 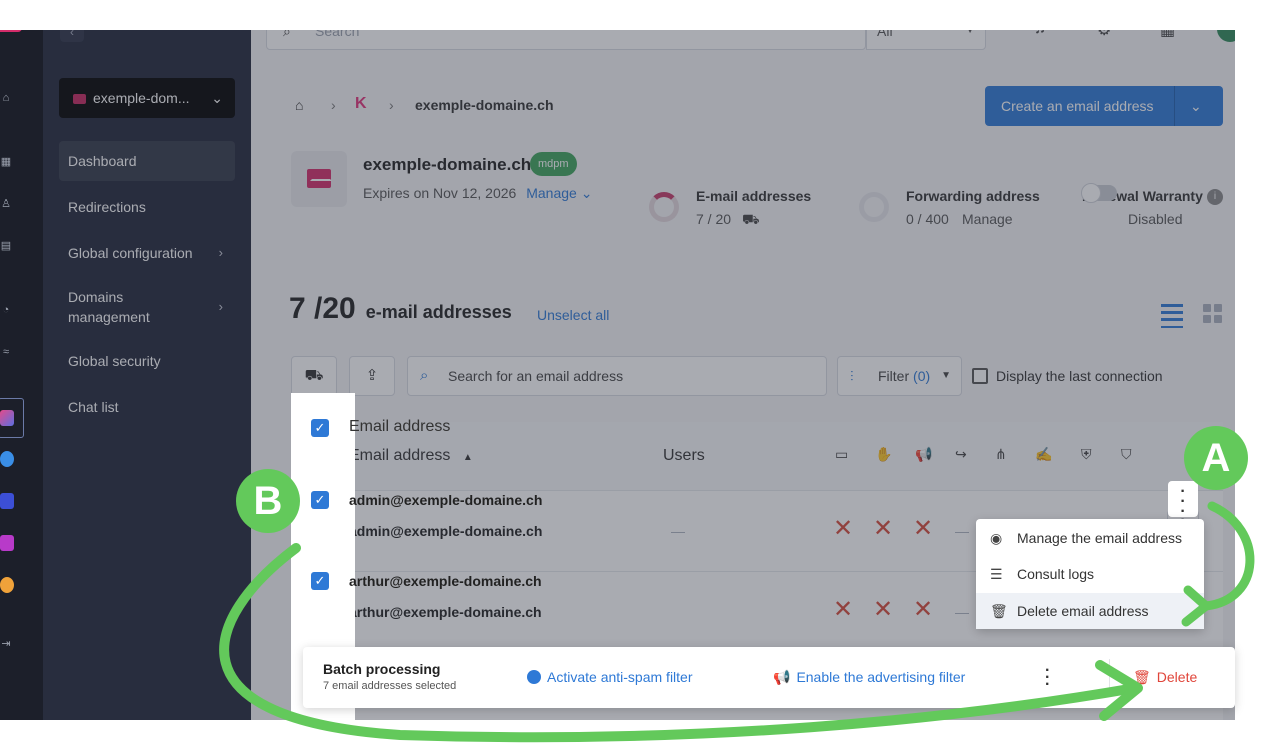 What do you see at coordinates (7, 543) in the screenshot?
I see `swiss-app-icon` at bounding box center [7, 543].